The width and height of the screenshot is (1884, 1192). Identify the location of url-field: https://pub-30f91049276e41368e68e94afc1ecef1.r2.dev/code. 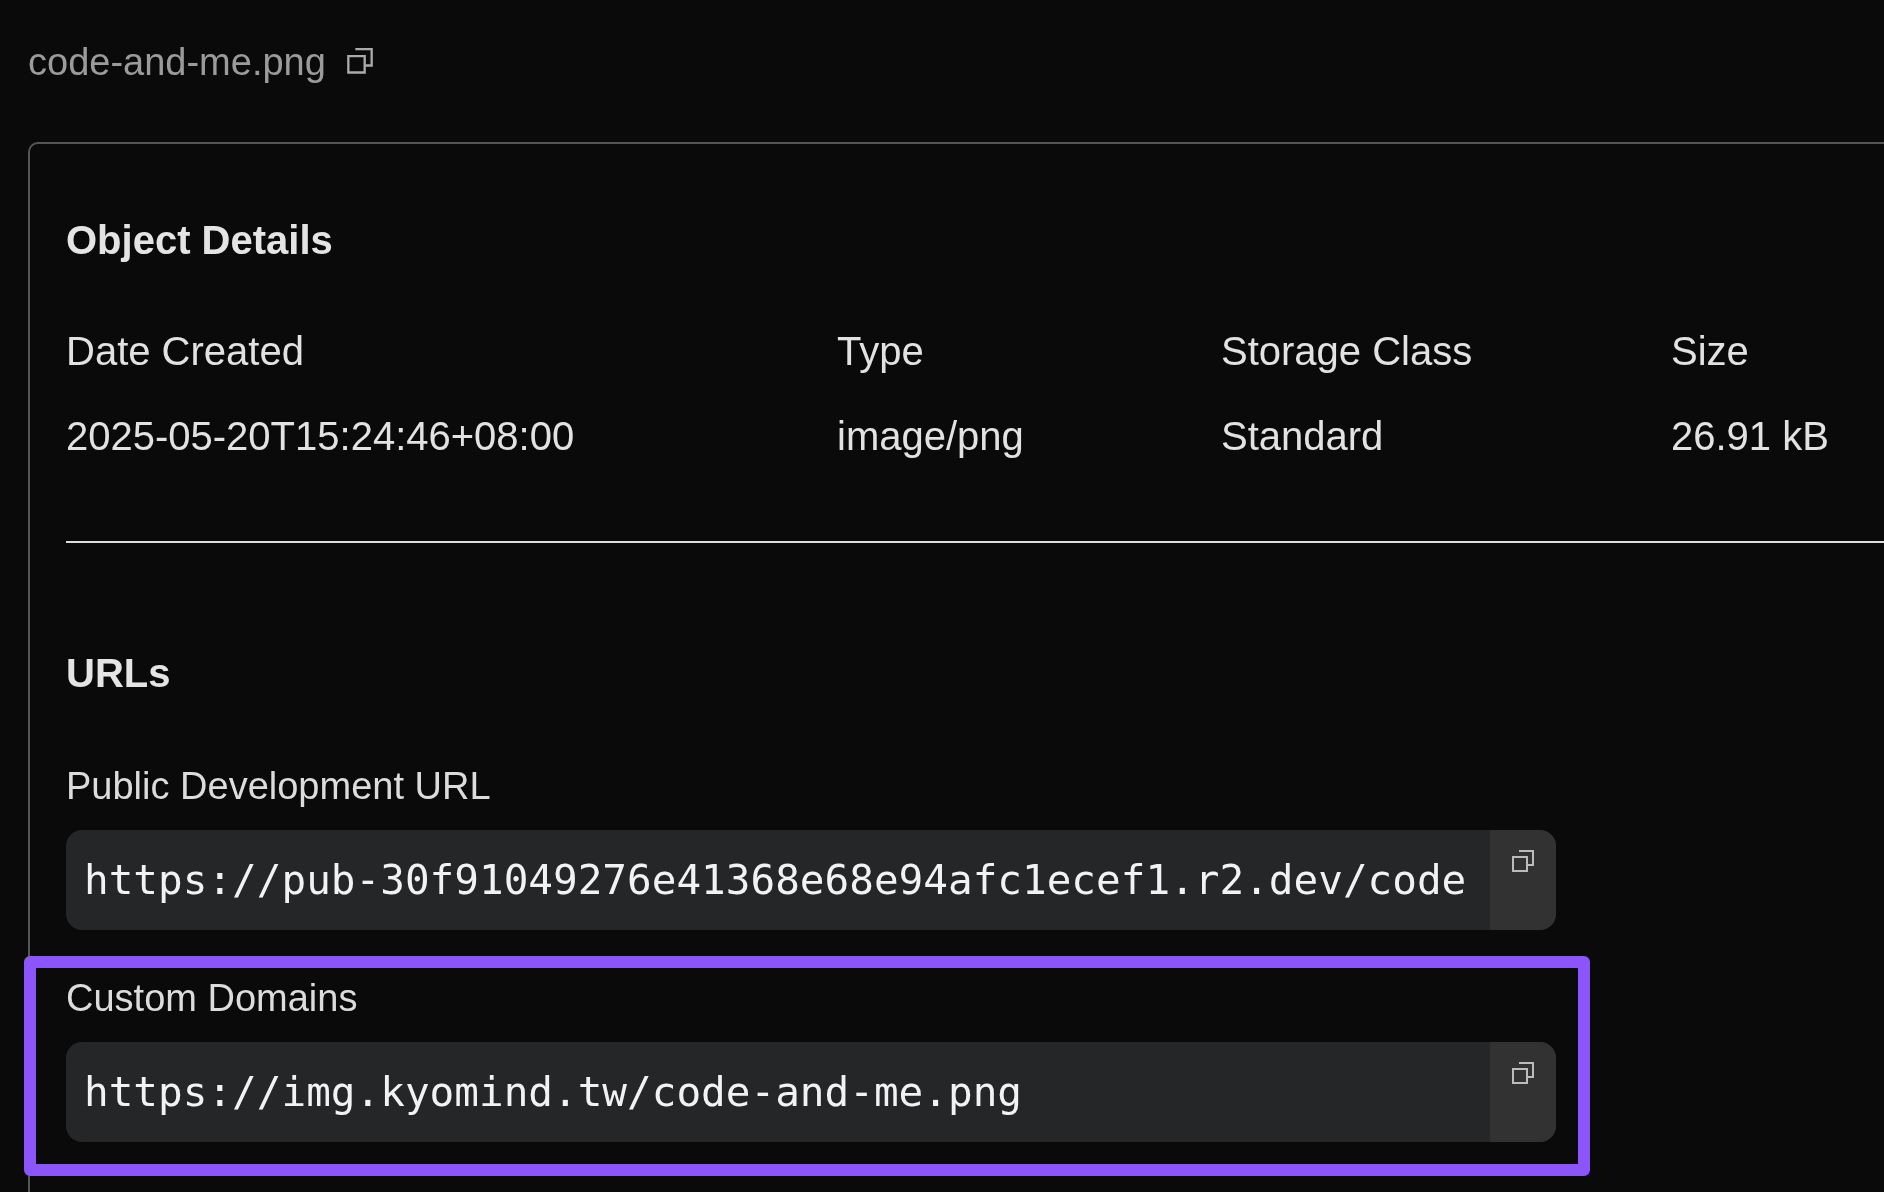
(811, 880).